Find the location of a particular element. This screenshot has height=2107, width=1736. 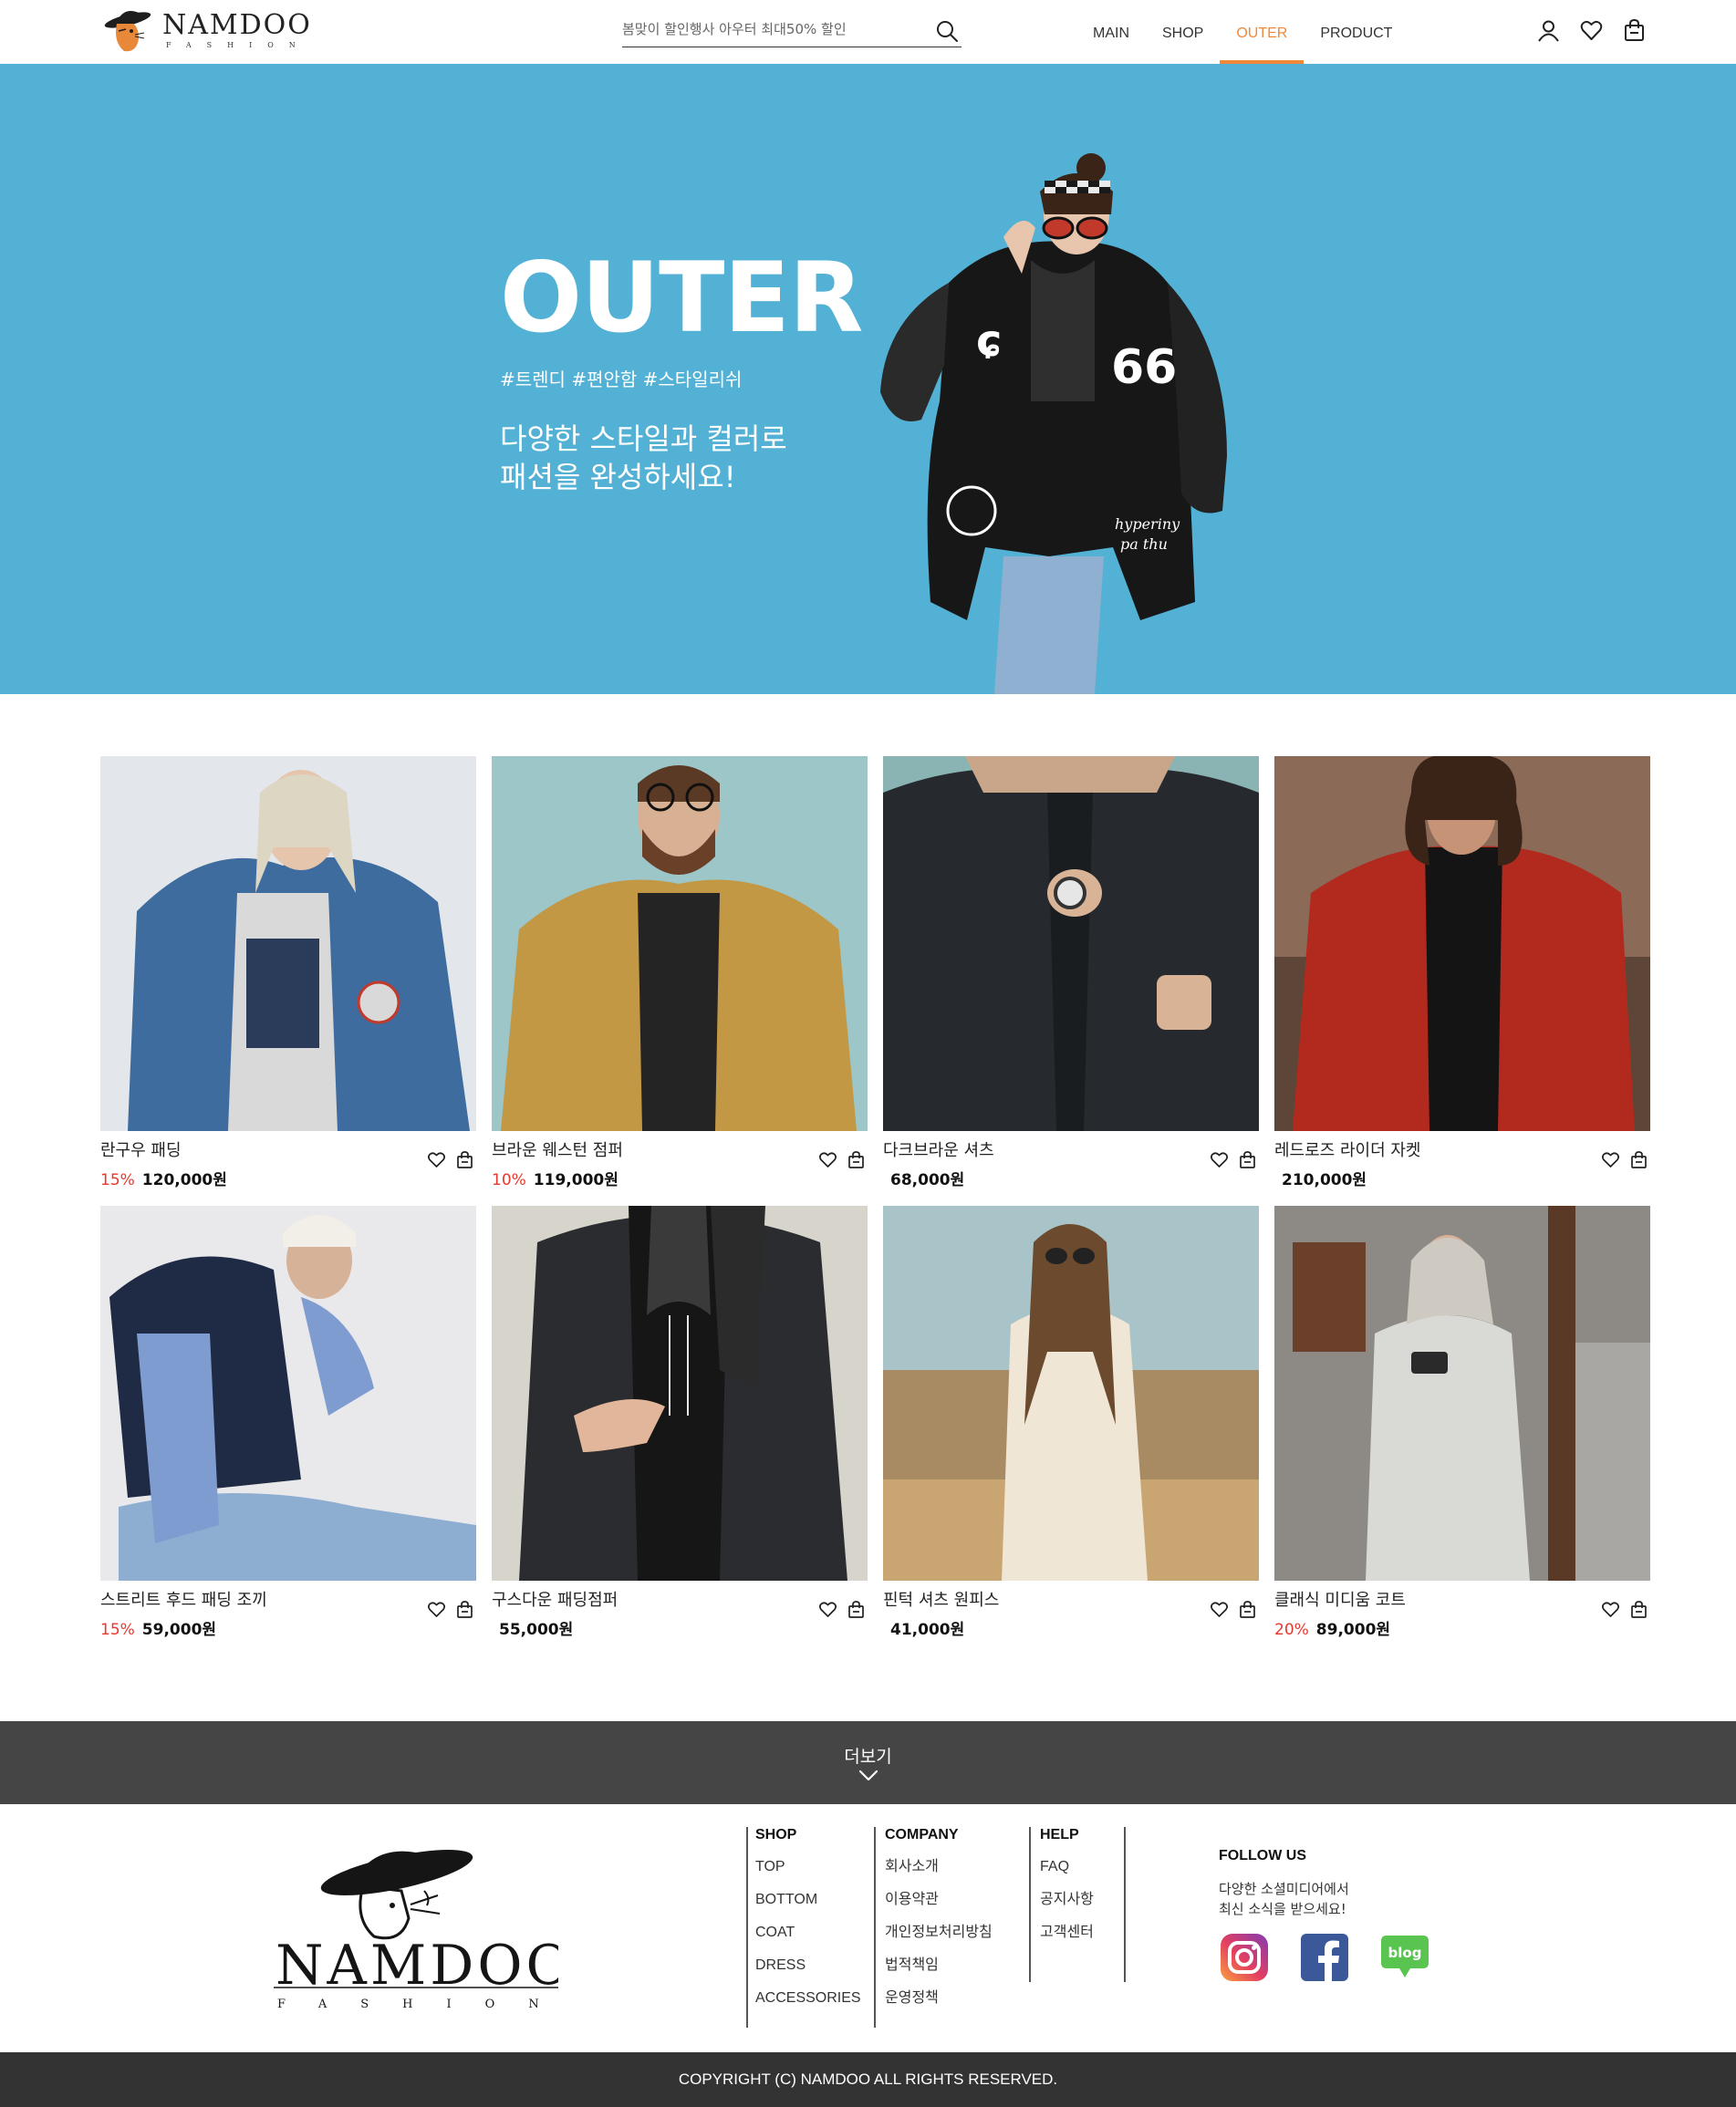

product-name: 구스다운 패딩점퍼 is located at coordinates (555, 1599).